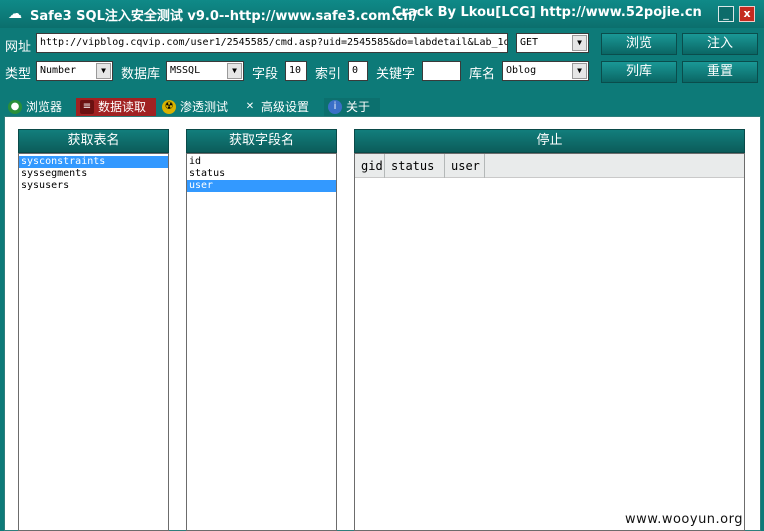  Describe the element at coordinates (441, 71) in the screenshot. I see `keyword-input` at that location.